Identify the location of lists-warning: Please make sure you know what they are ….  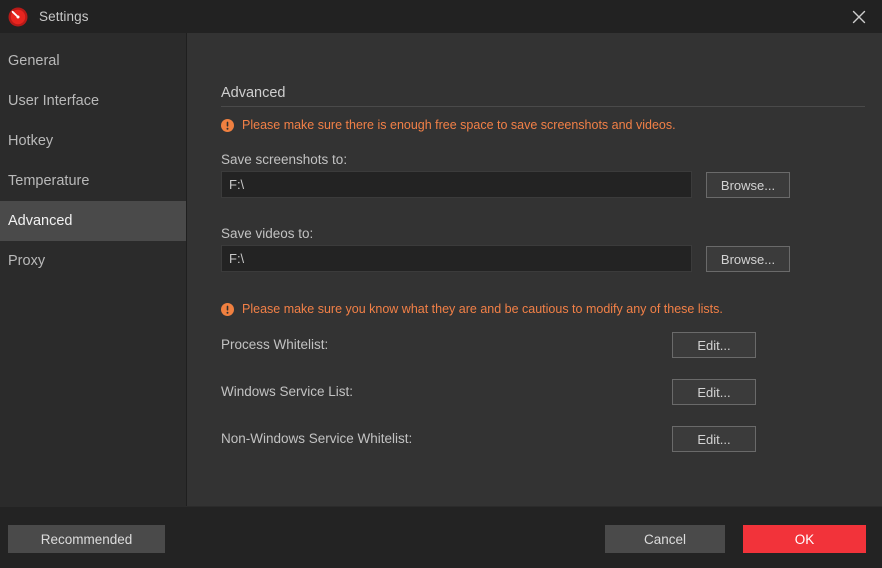
(472, 309).